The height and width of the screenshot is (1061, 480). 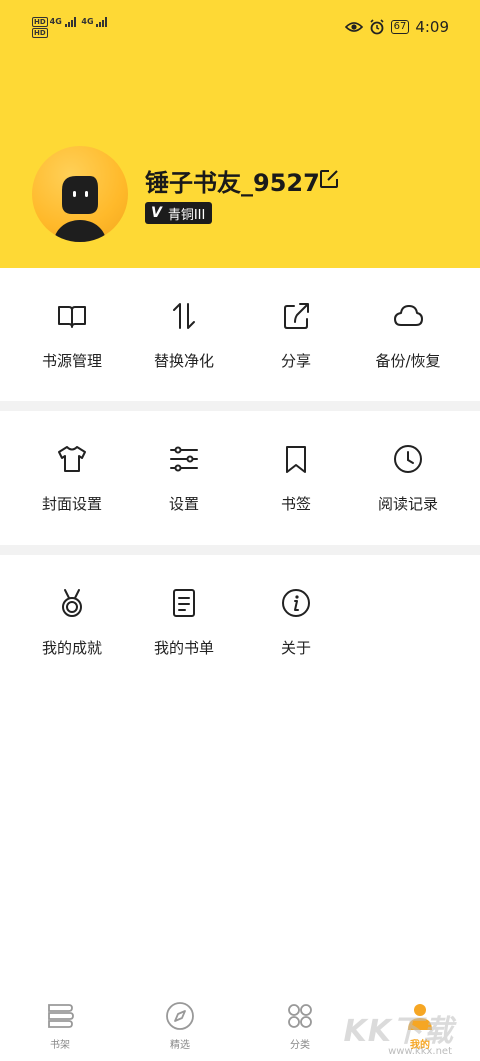 I want to click on bookshelf-icon, so click(x=61, y=1016).